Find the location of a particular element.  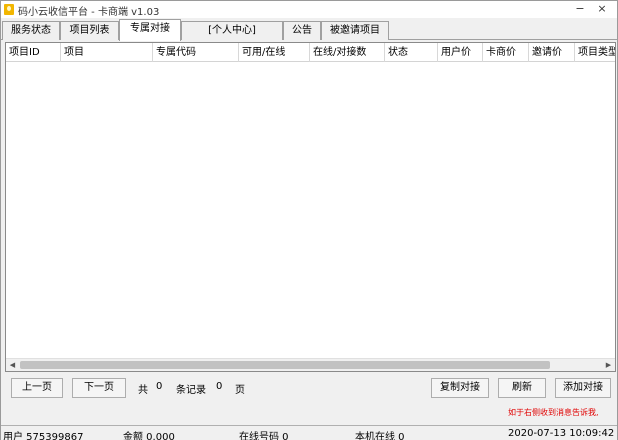

scroll-right-icon: ▶ is located at coordinates (608, 365).